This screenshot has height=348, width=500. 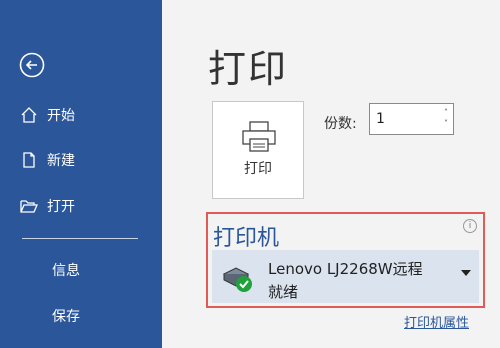 I want to click on sidebar-item-new: 新建, so click(x=47, y=160).